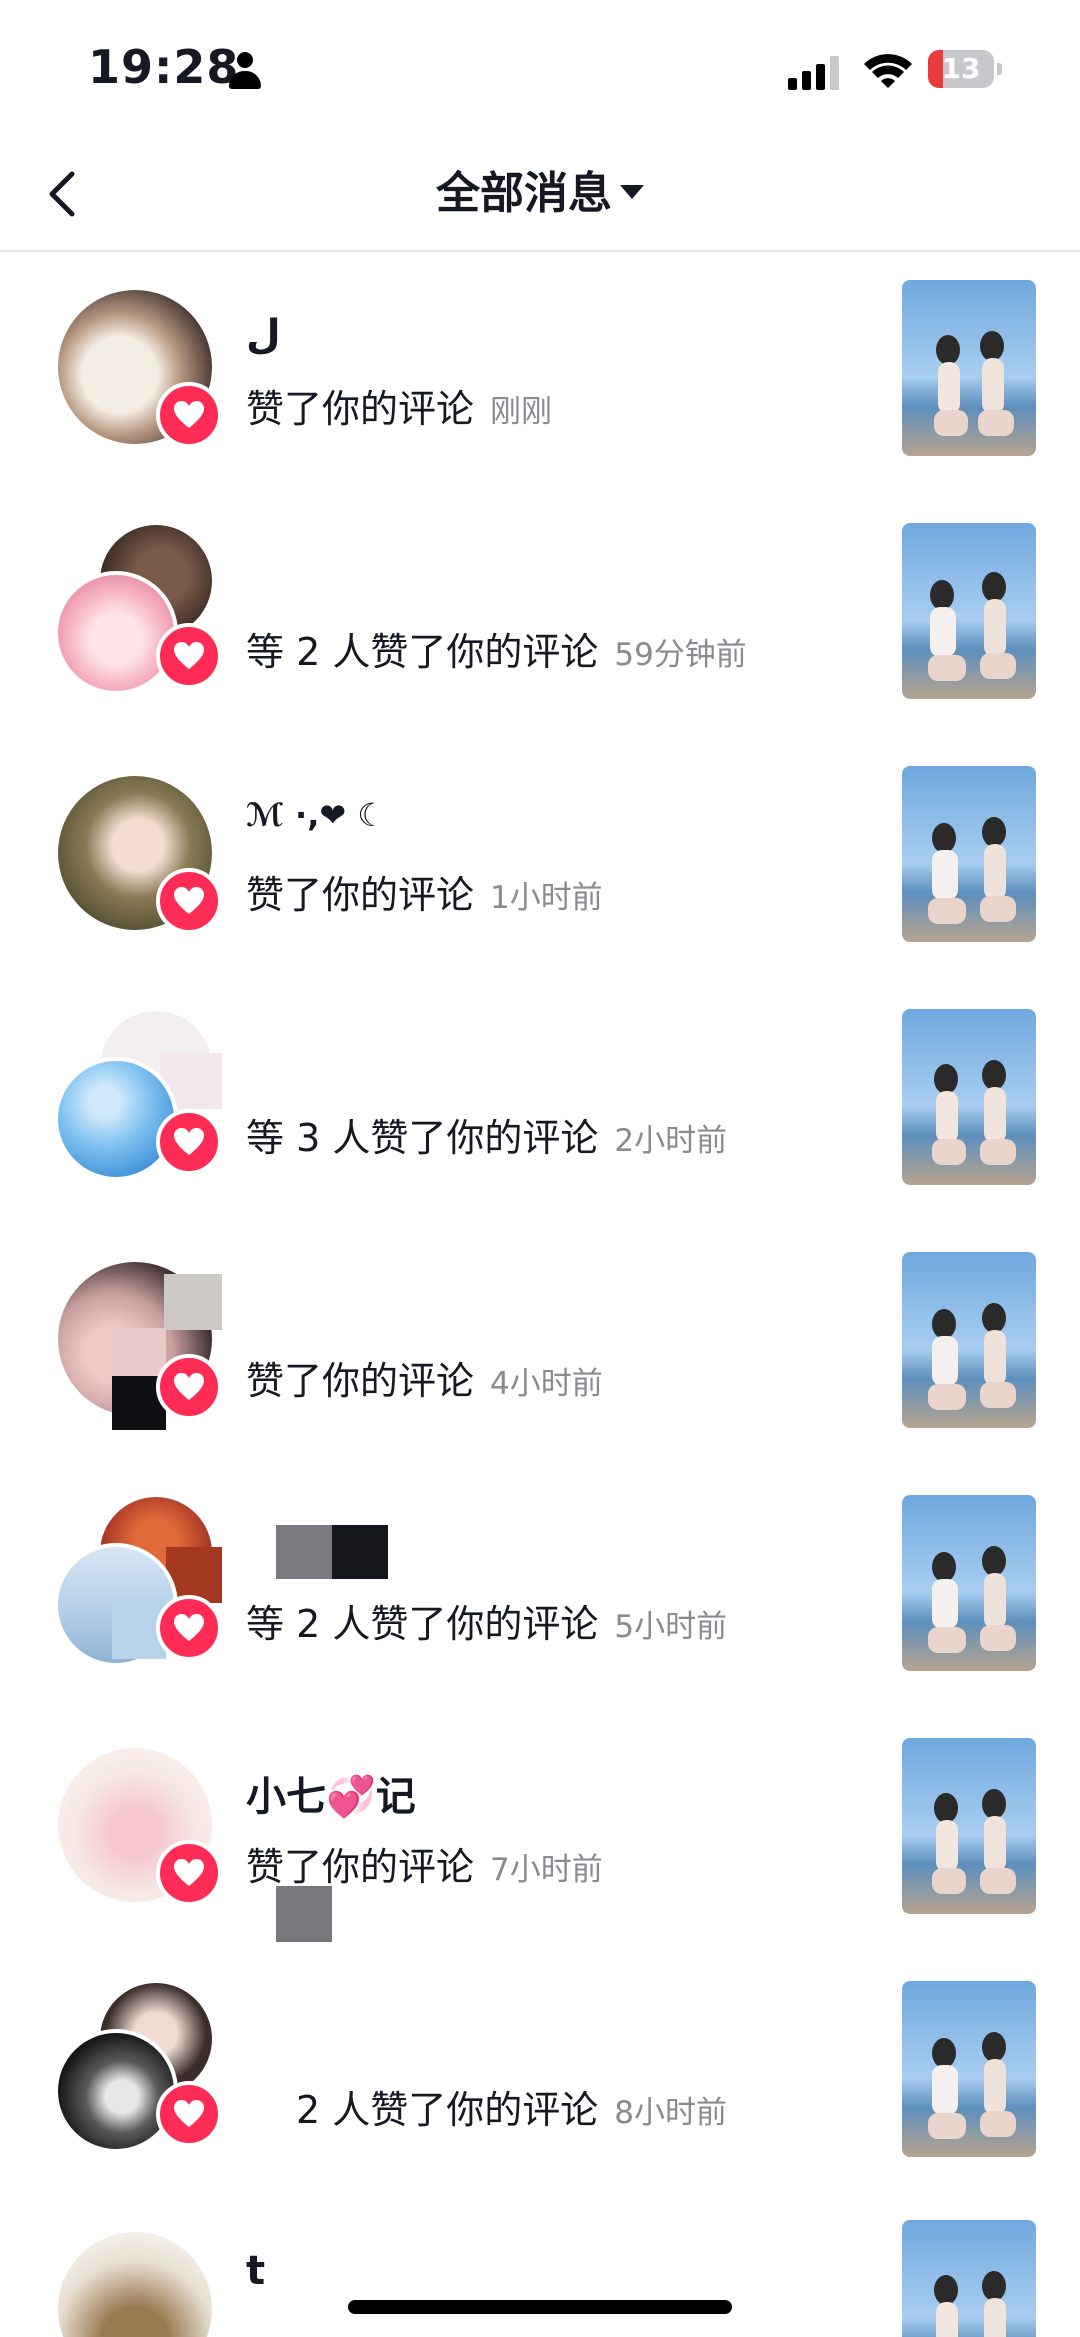  What do you see at coordinates (521, 412) in the screenshot?
I see `timestamp: 刚刚` at bounding box center [521, 412].